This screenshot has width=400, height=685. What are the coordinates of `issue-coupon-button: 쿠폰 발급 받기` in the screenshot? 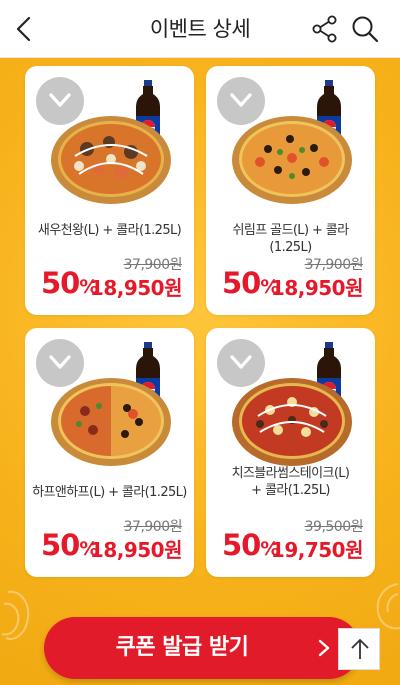 It's located at (202, 648).